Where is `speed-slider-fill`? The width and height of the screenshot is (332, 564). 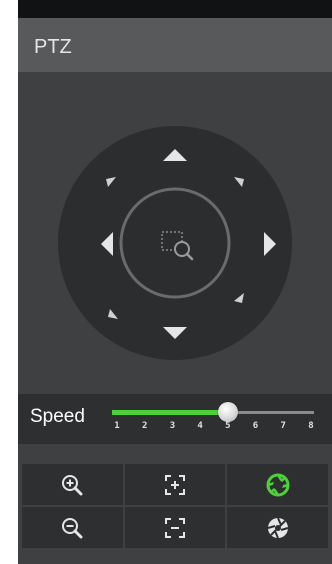 speed-slider-fill is located at coordinates (170, 412).